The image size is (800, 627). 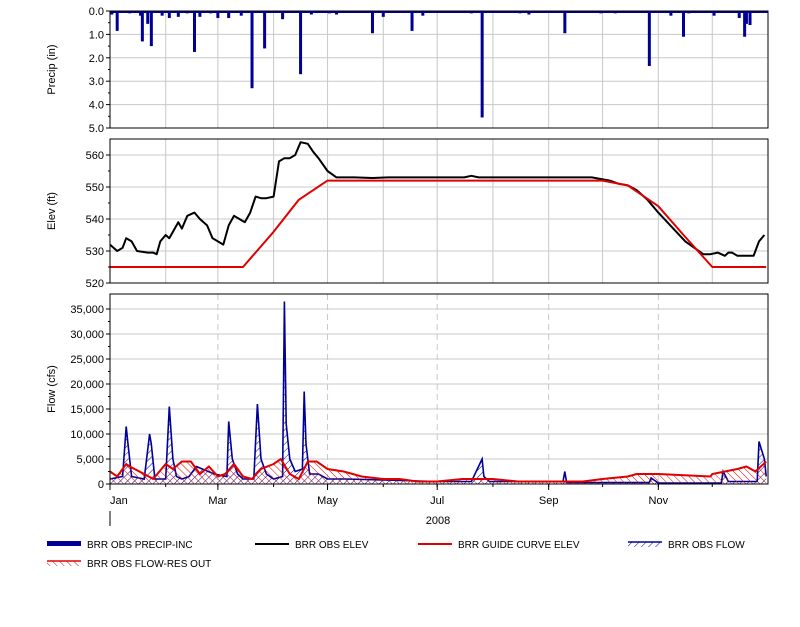 I want to click on brr-obs-flow-res-out-series, so click(x=438, y=470).